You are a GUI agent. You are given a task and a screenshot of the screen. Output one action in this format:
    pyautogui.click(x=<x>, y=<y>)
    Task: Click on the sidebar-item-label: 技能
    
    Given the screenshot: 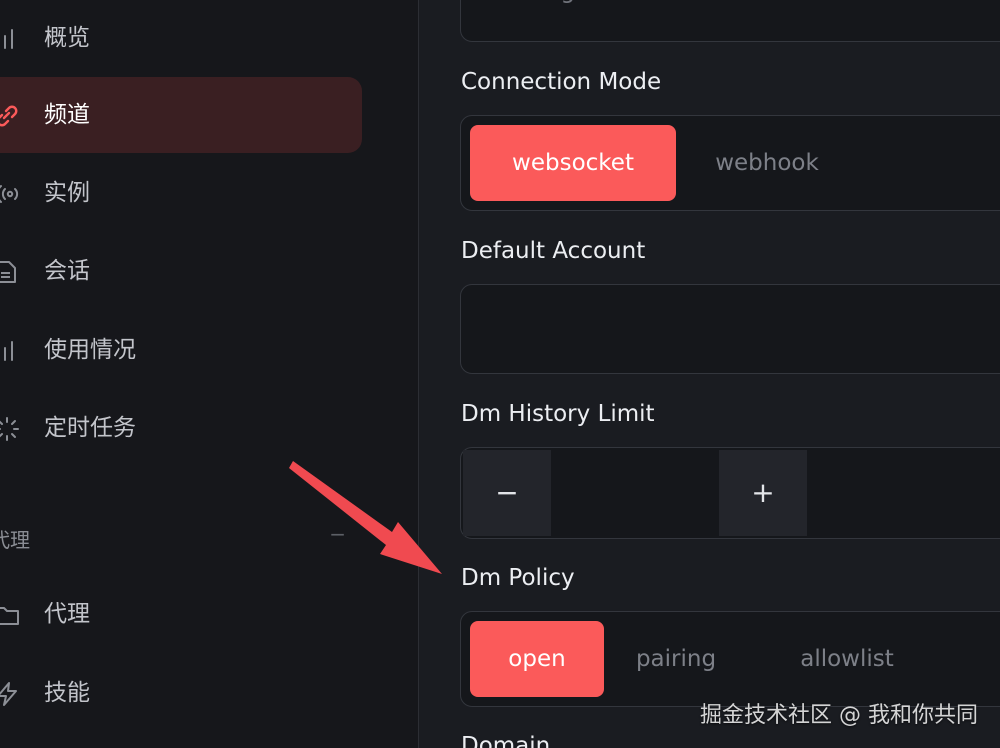 What is the action you would take?
    pyautogui.click(x=67, y=693)
    